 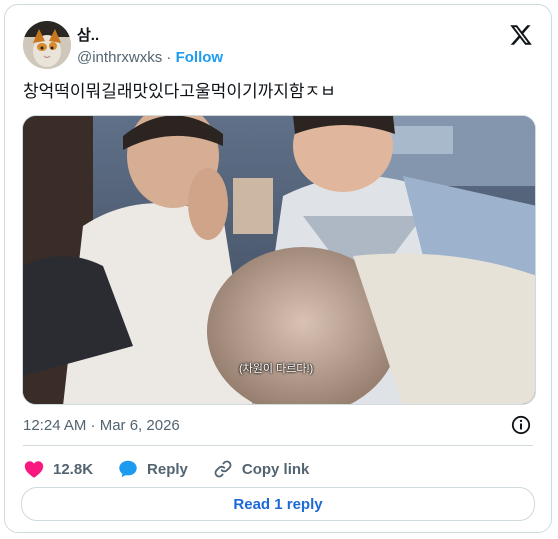 I want to click on video-caption: (차원이 다르다!), so click(x=276, y=369).